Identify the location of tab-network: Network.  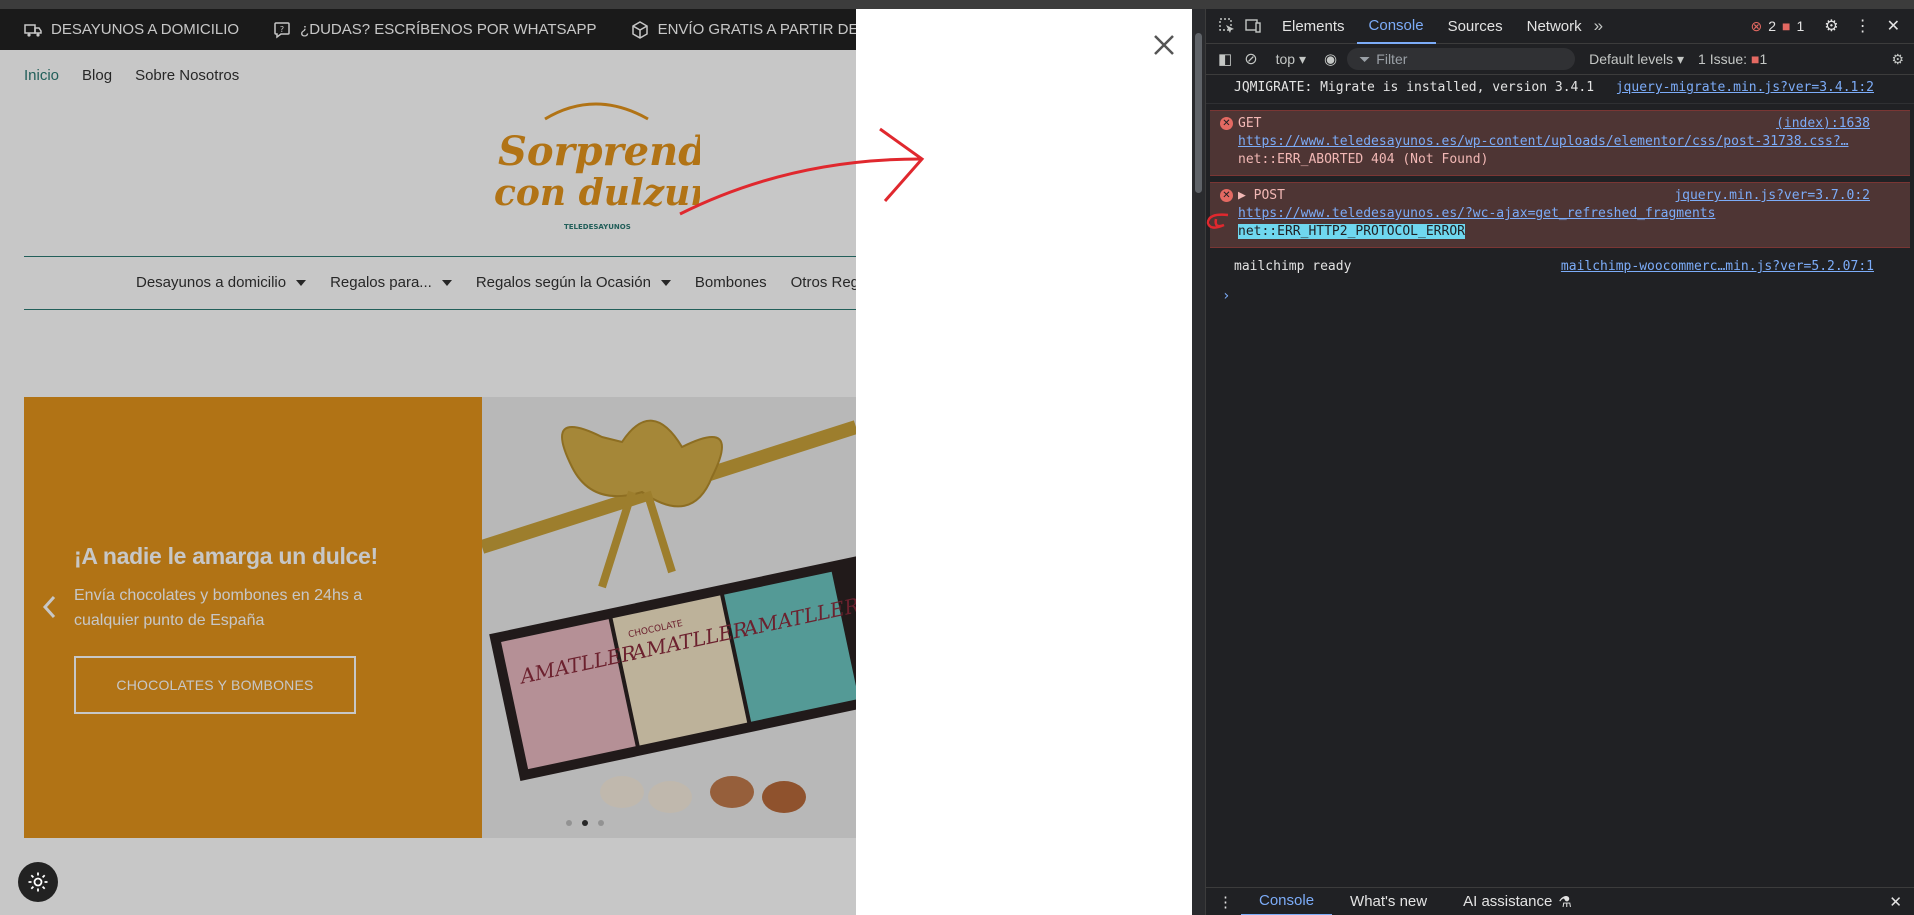
(1554, 26).